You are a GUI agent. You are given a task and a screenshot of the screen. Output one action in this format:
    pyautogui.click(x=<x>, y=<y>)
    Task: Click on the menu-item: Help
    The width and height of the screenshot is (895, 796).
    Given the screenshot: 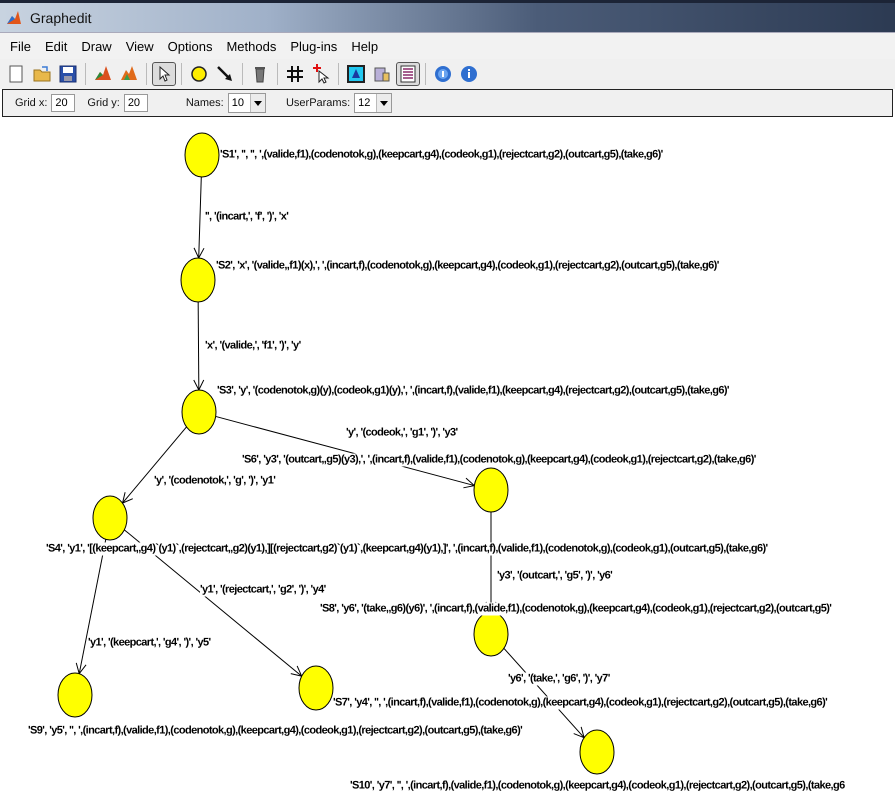 What is the action you would take?
    pyautogui.click(x=365, y=46)
    